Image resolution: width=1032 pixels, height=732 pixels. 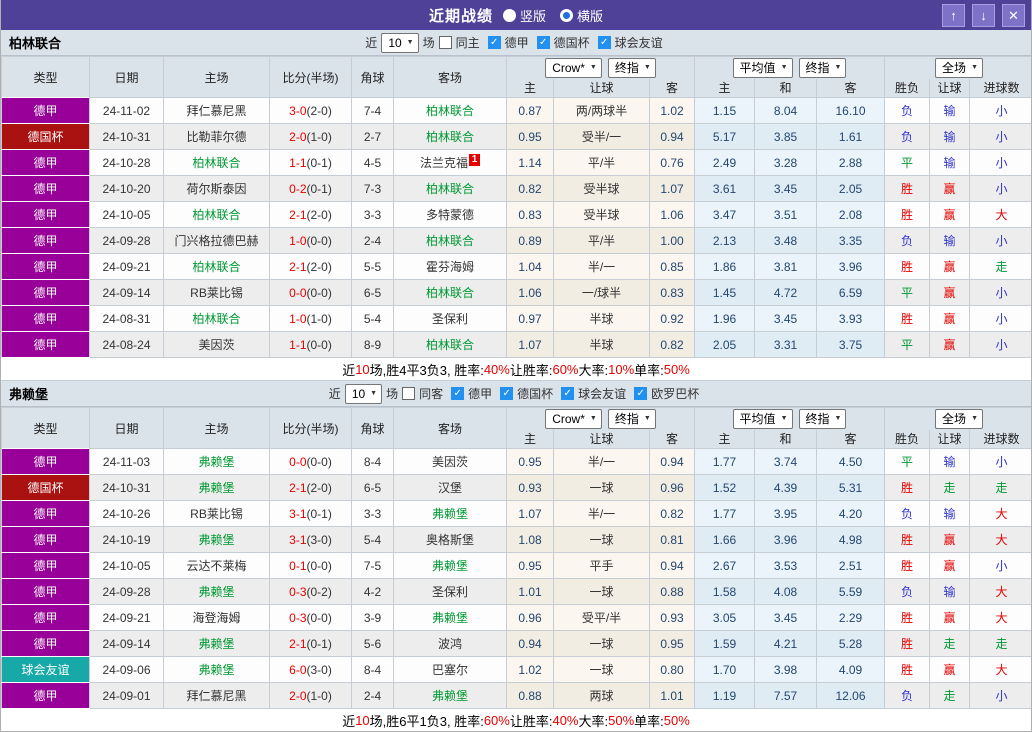 What do you see at coordinates (601, 669) in the screenshot?
I see `handicap: 一球` at bounding box center [601, 669].